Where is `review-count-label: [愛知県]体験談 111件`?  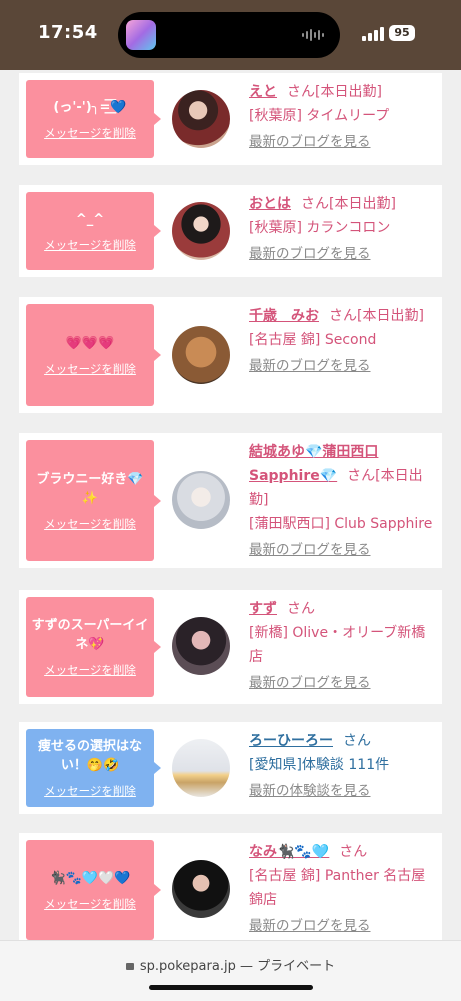
review-count-label: [愛知県]体験談 111件 is located at coordinates (319, 765).